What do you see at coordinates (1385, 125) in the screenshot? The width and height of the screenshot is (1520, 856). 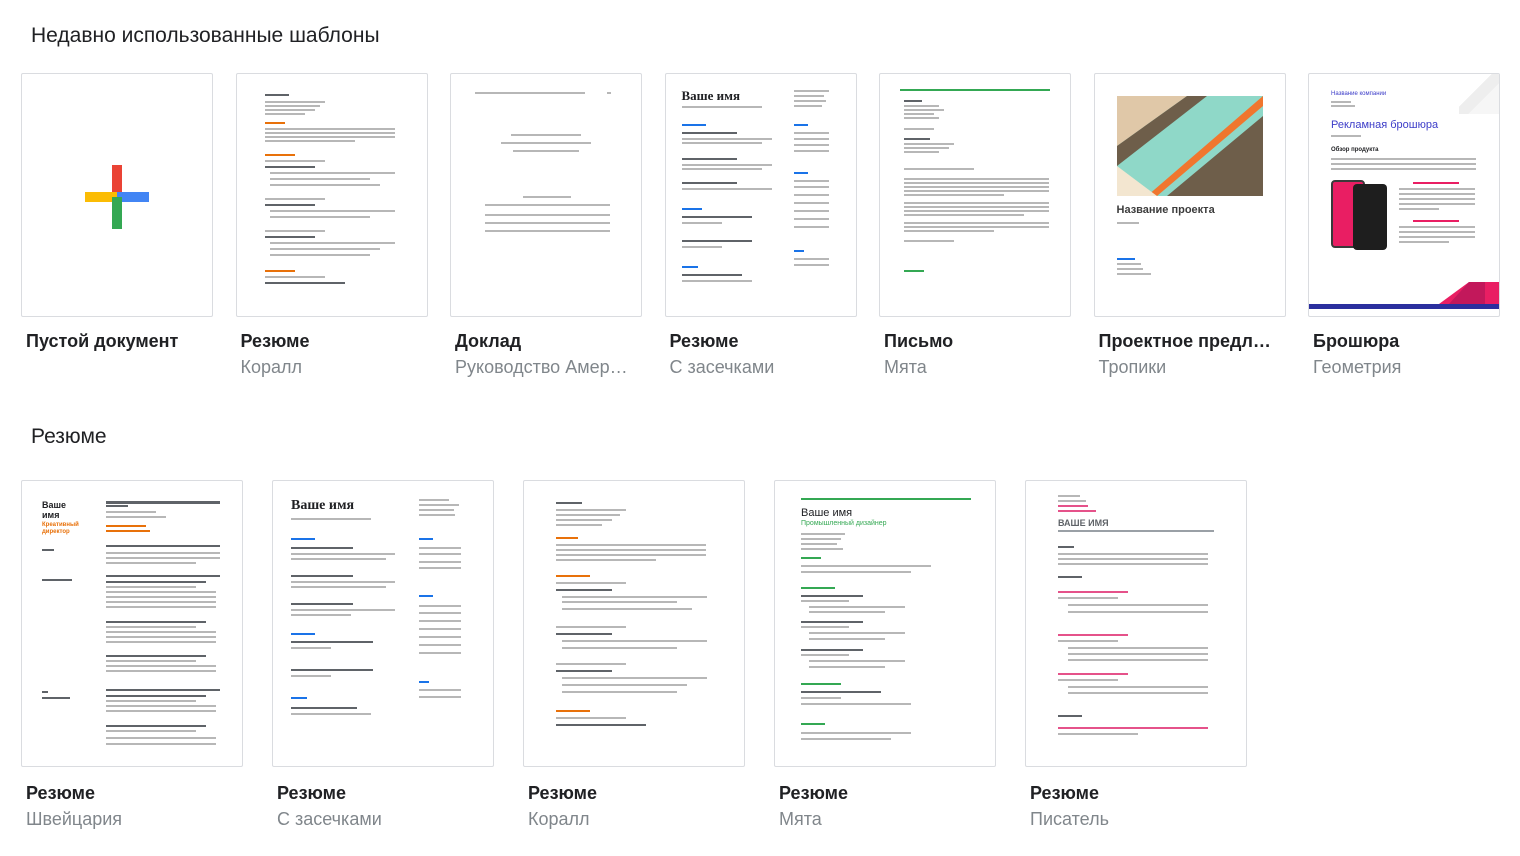 I see `preview-brochure-title: Рекламная брошюра` at bounding box center [1385, 125].